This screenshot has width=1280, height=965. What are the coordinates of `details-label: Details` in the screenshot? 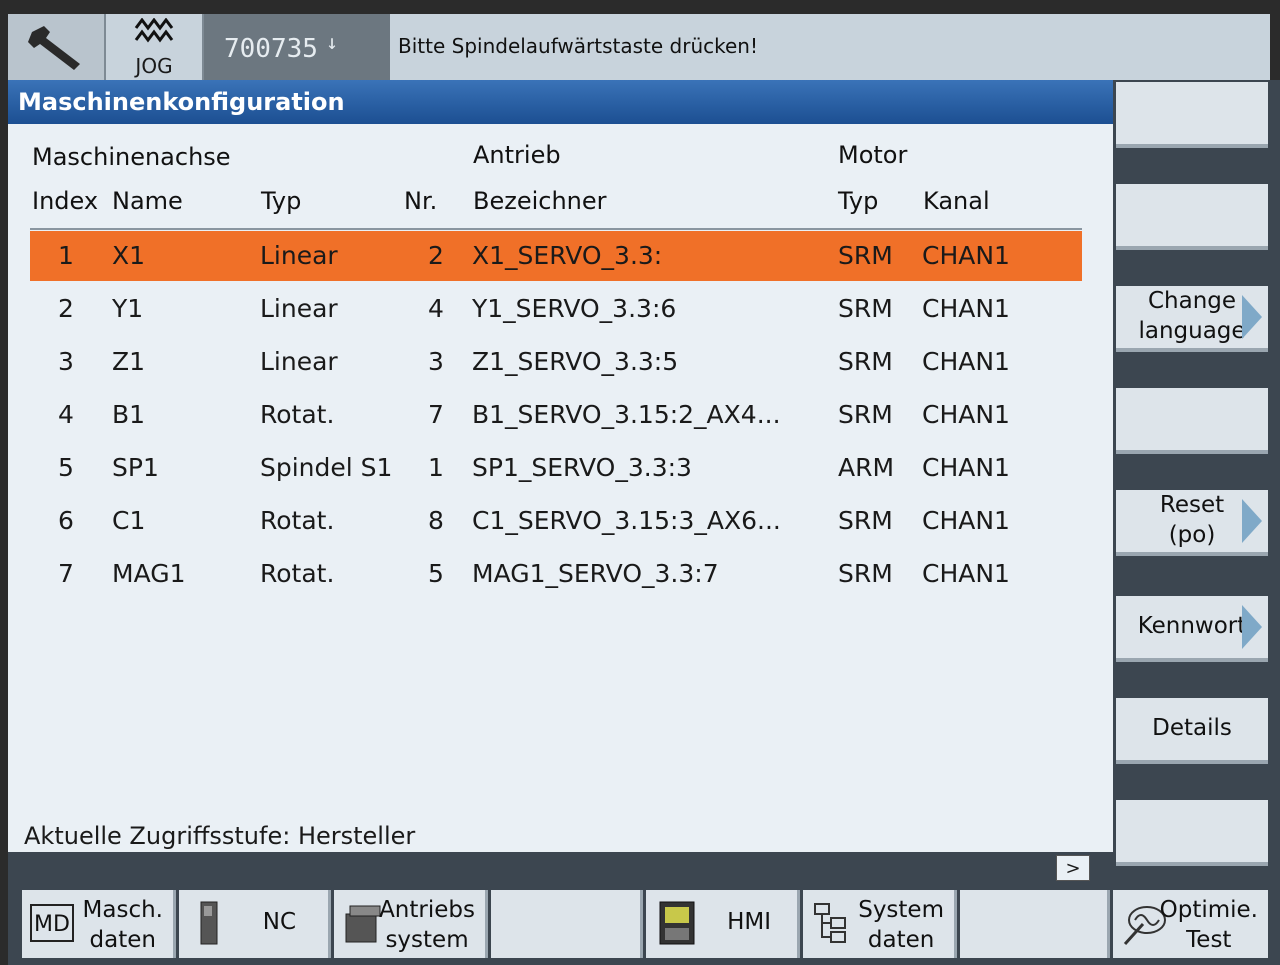 It's located at (1192, 728).